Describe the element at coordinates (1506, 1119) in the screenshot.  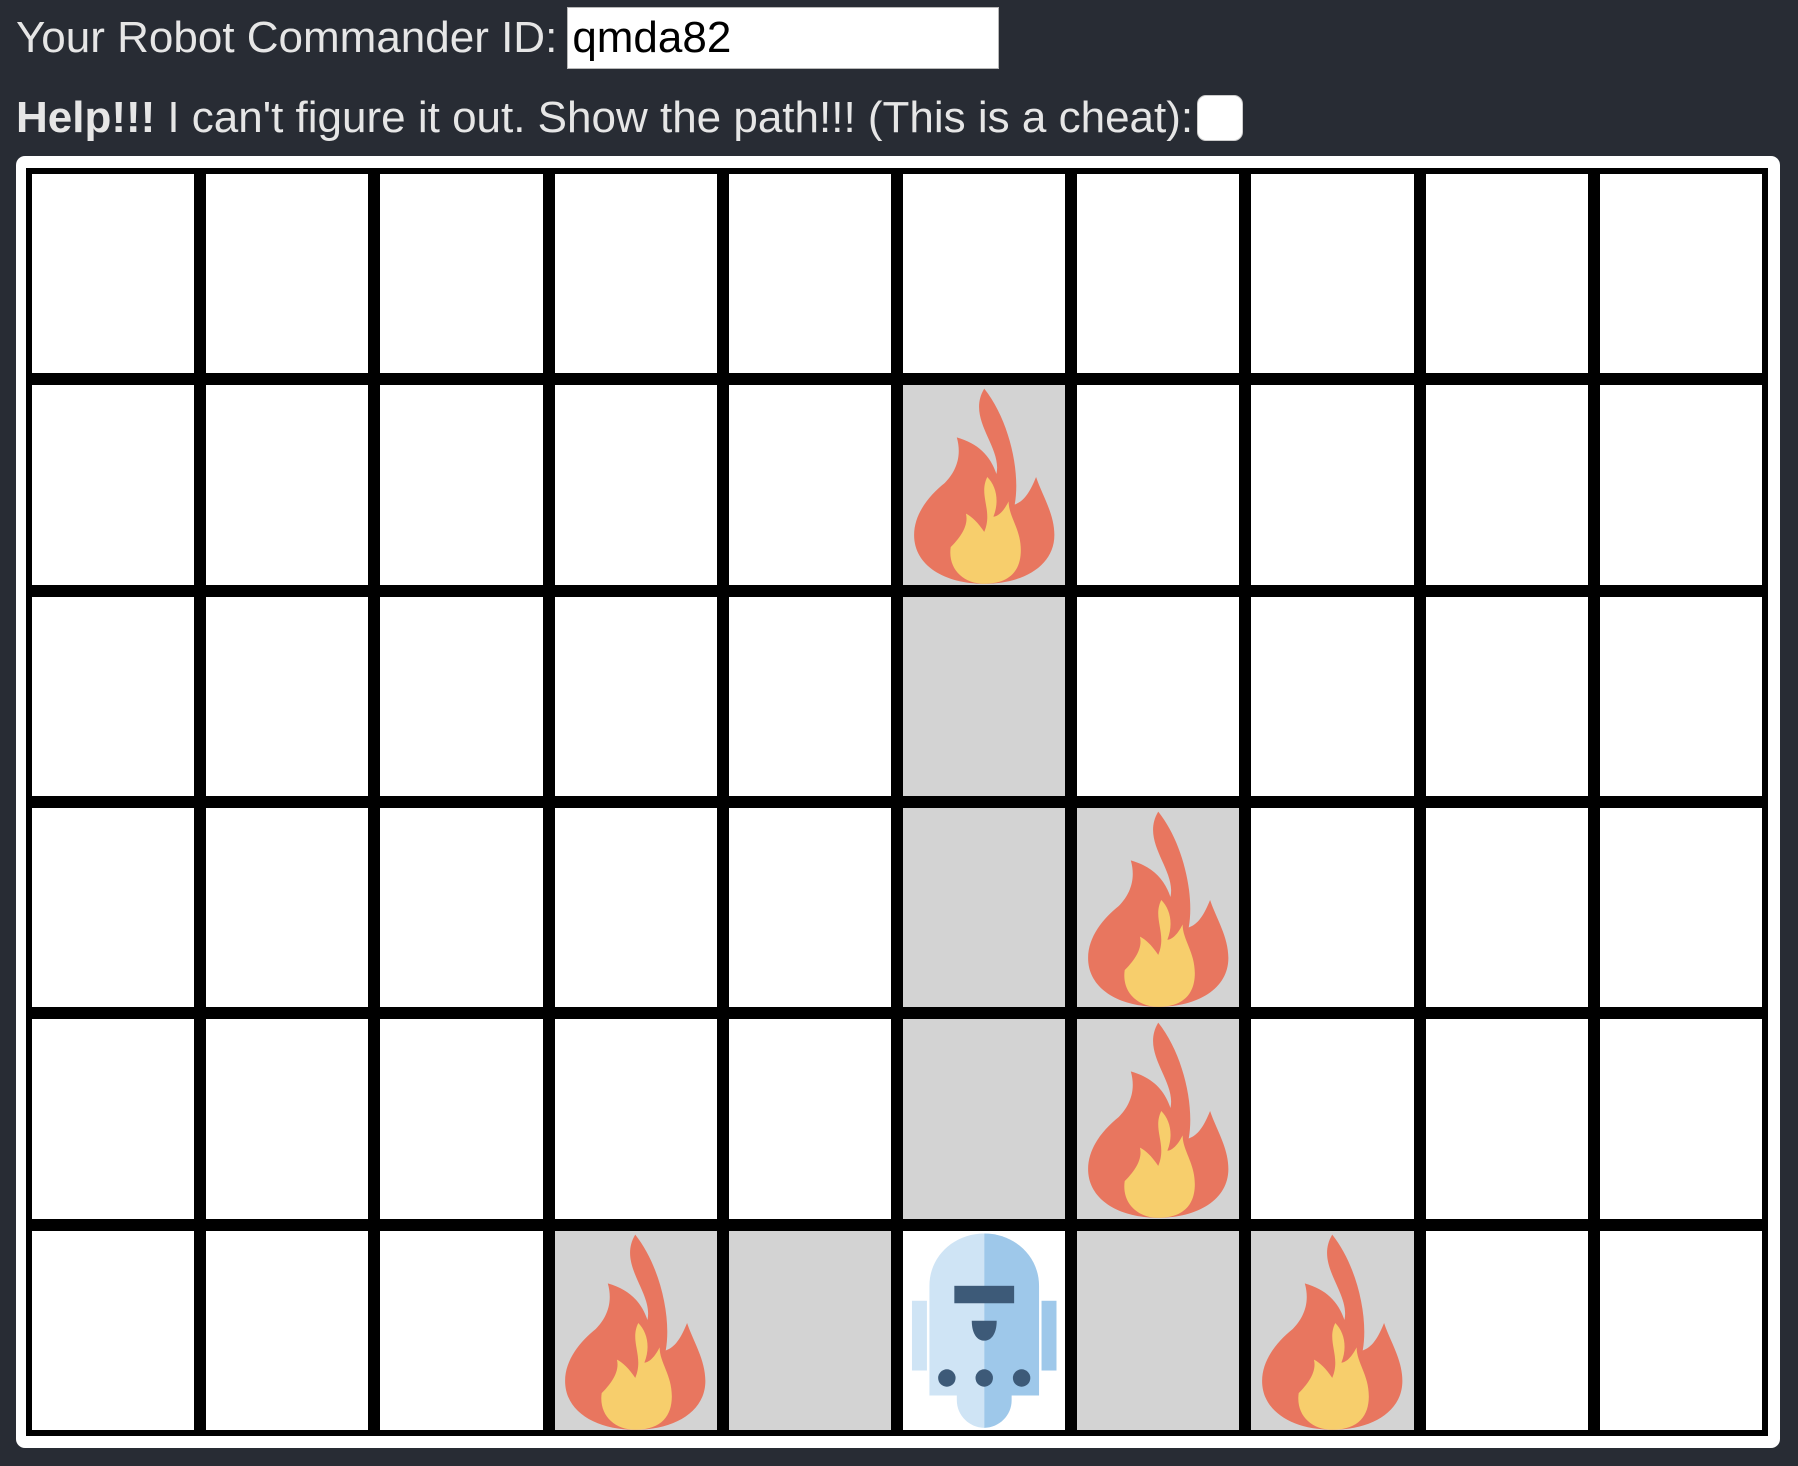
I see `board-cell-r5-c9` at that location.